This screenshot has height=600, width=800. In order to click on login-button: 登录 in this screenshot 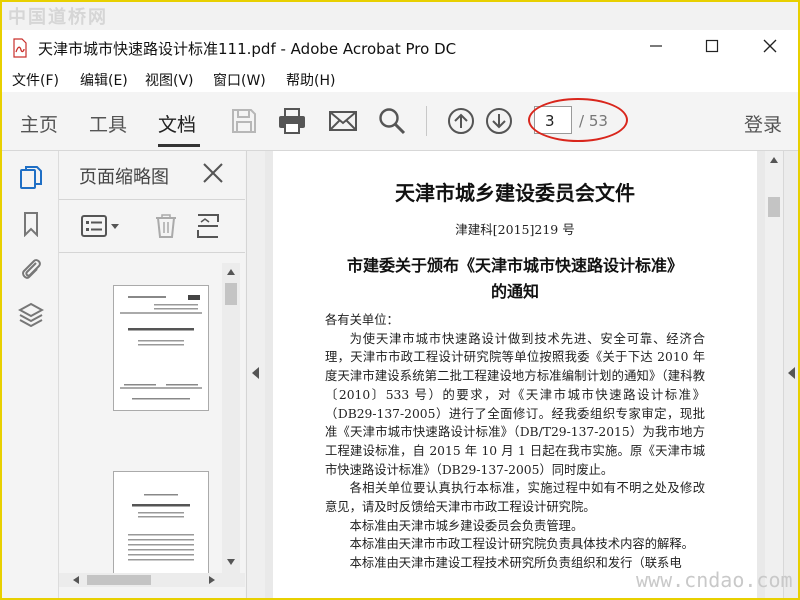, I will do `click(763, 123)`.